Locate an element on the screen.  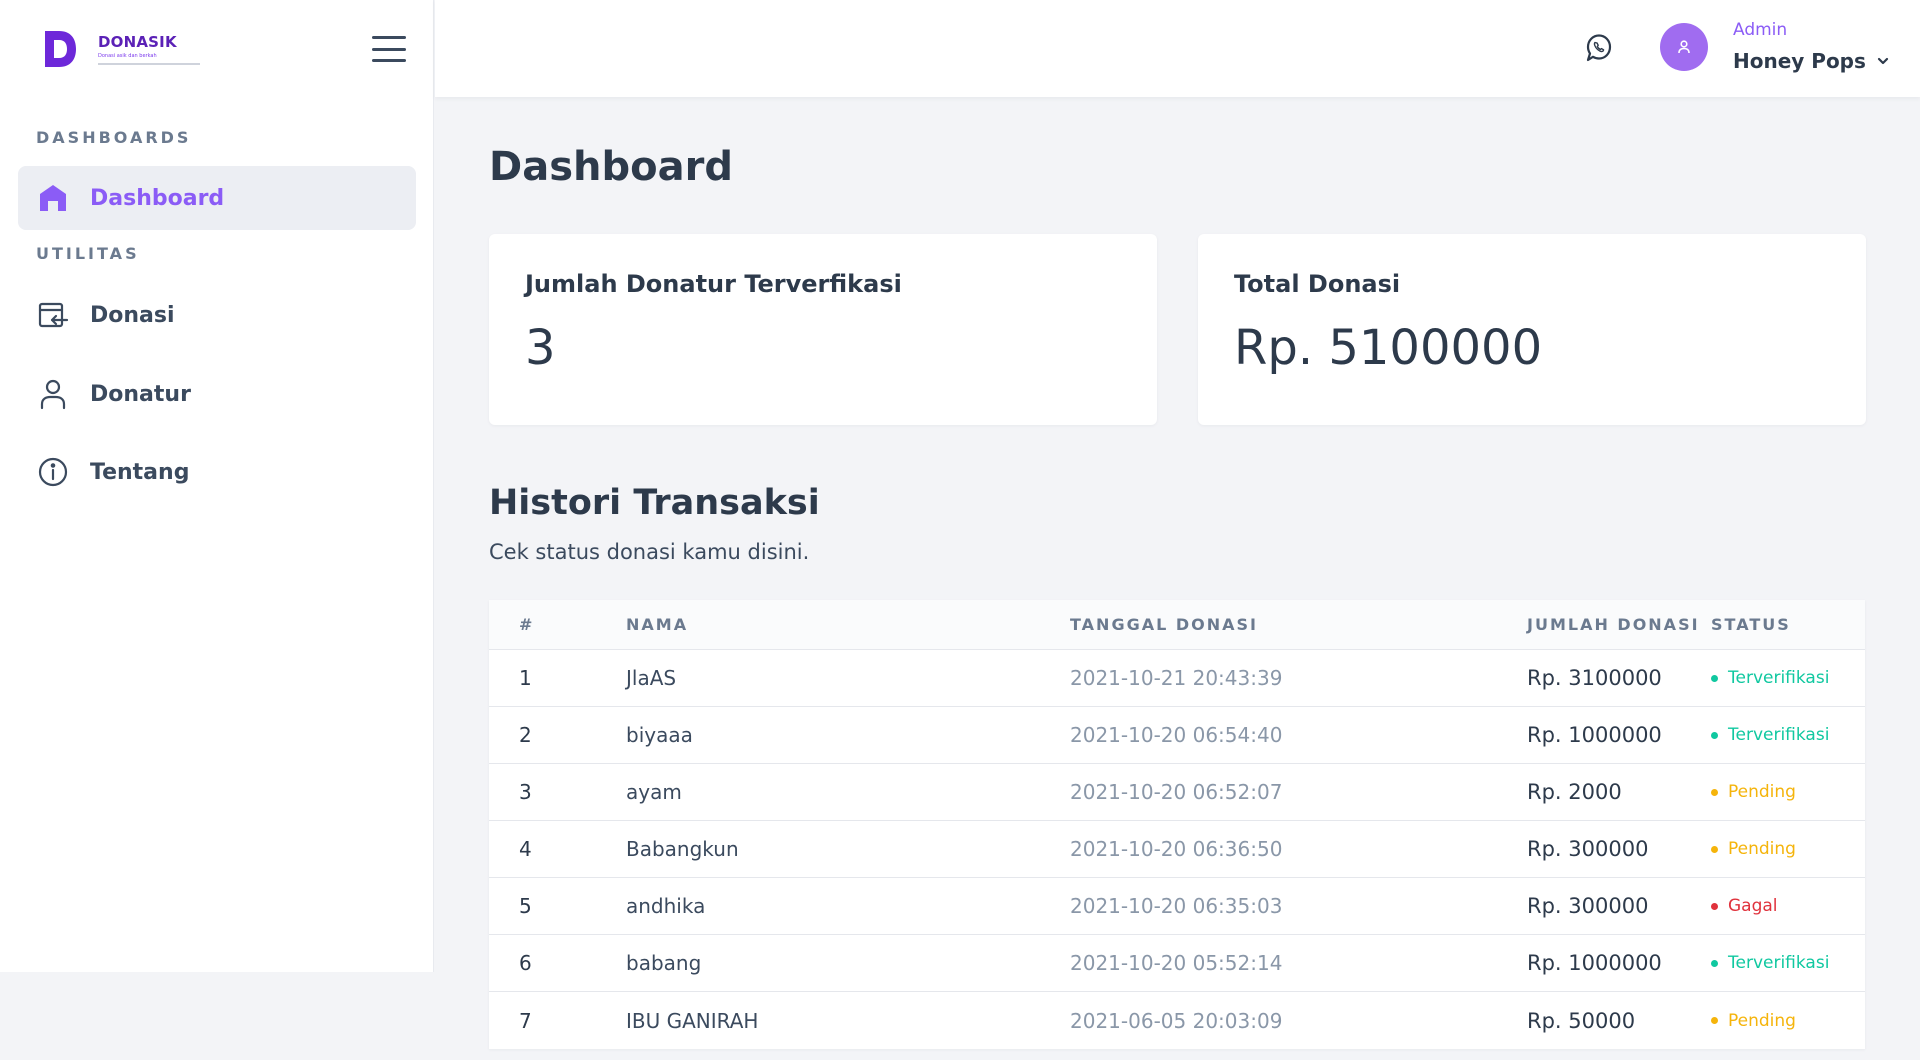
cell-nama: biyaaa is located at coordinates (659, 735).